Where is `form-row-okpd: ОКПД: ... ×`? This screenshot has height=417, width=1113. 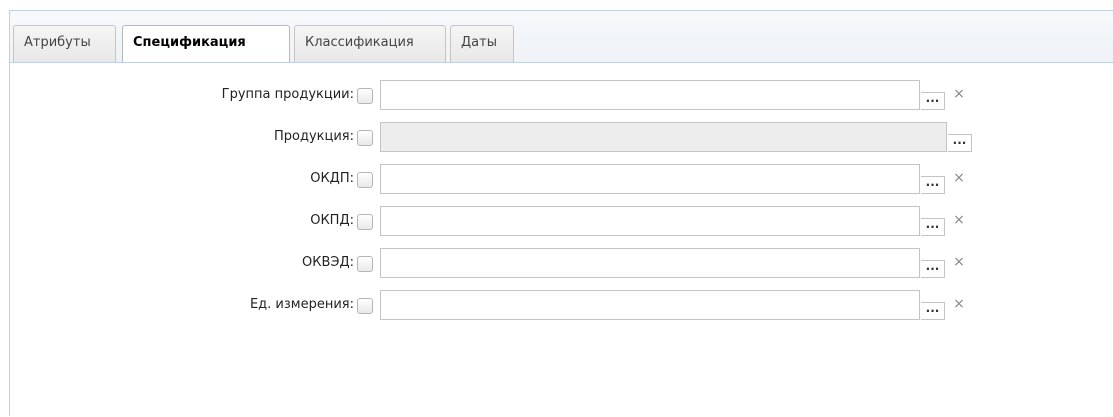
form-row-okpd: ОКПД: ... × is located at coordinates (510, 221).